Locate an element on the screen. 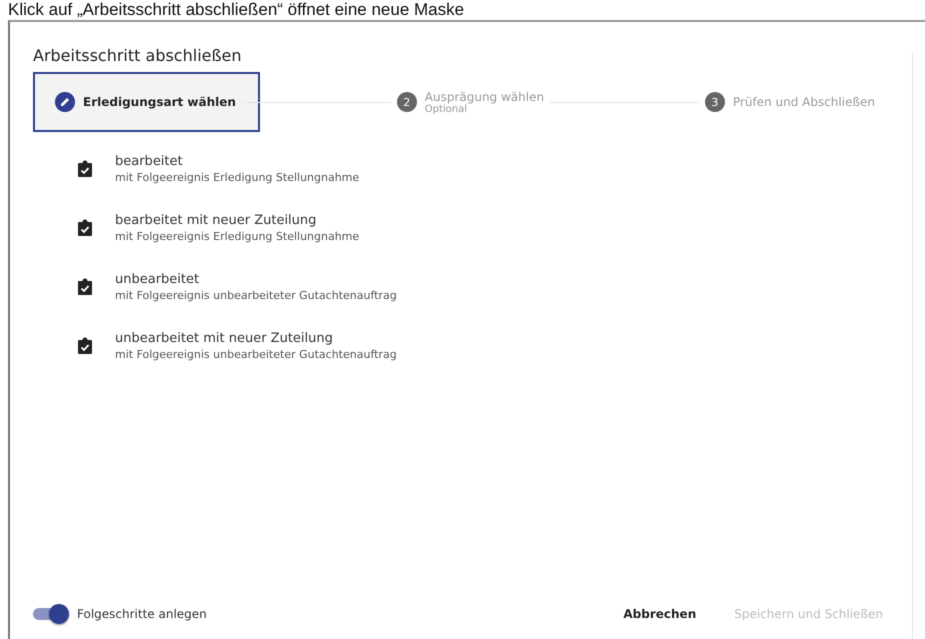 This screenshot has height=639, width=925. caption: Klick auf „Arbeitsschritt abschließen“ öffnet eine neue Maske is located at coordinates (236, 10).